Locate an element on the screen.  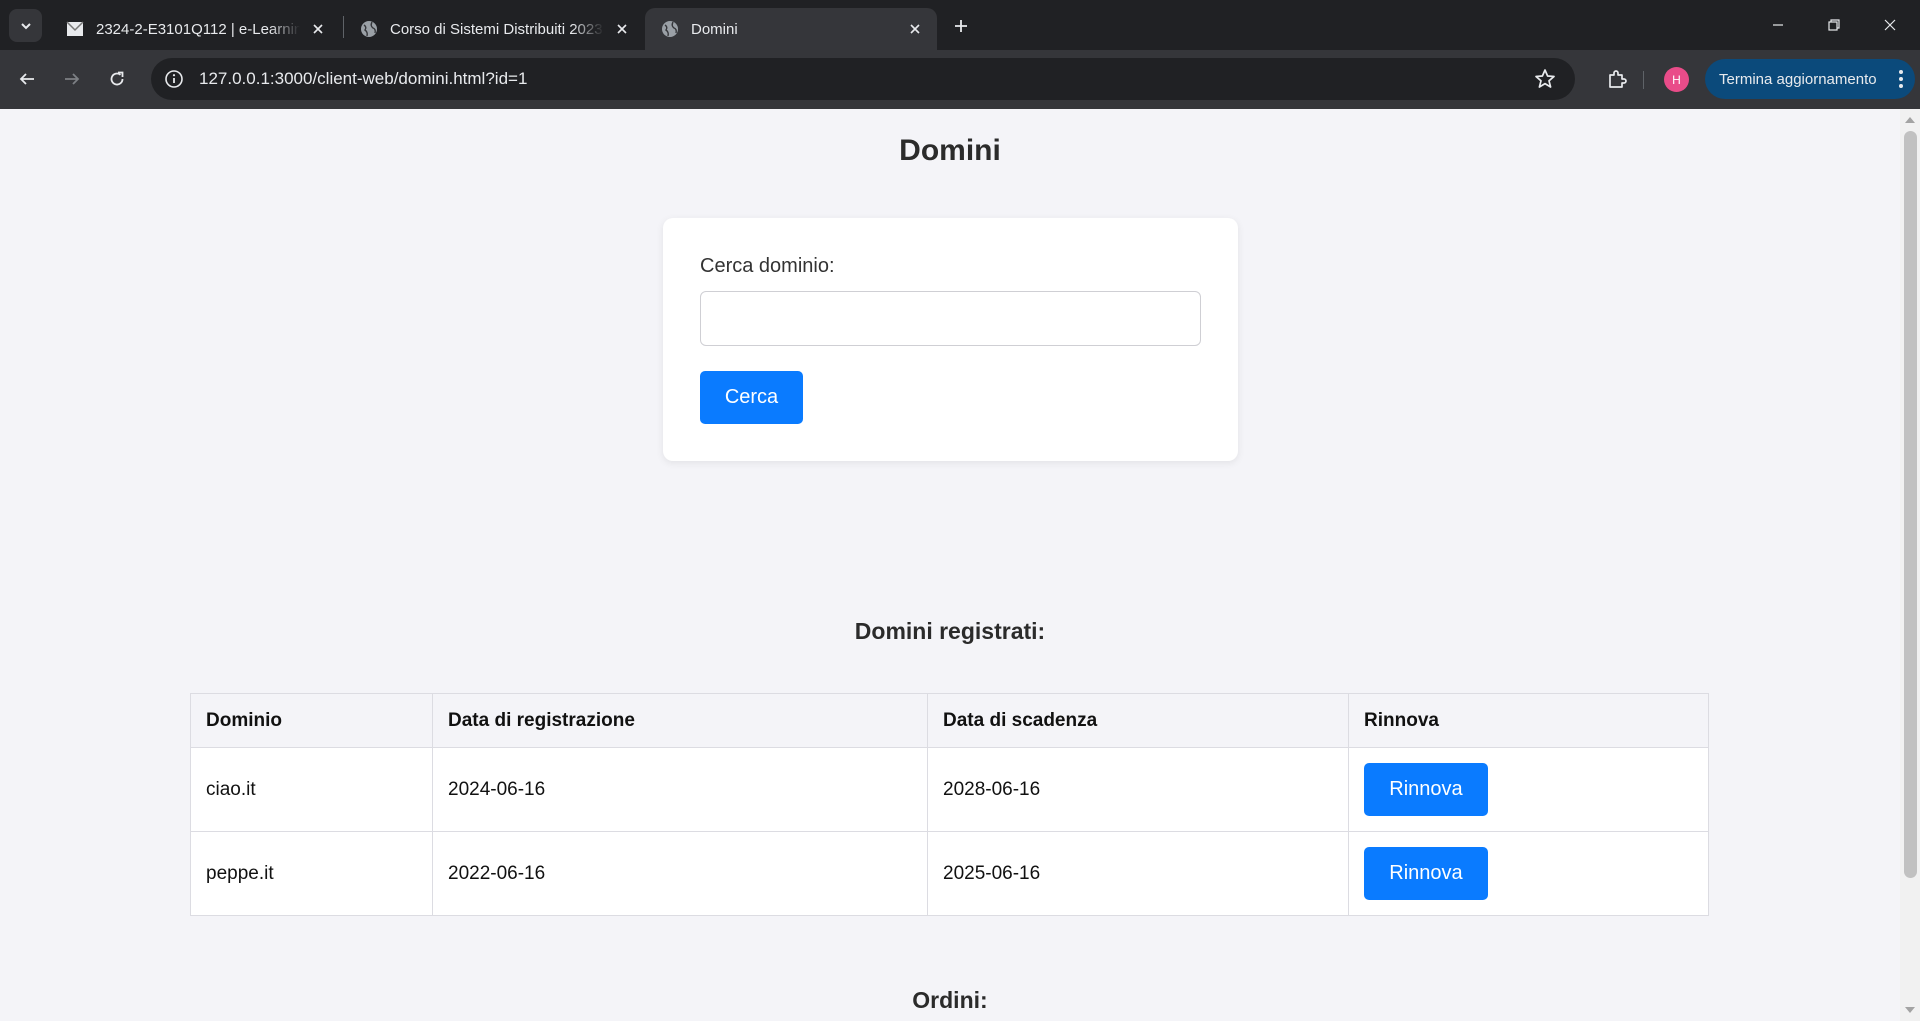
tab-title: Domini is located at coordinates (714, 29).